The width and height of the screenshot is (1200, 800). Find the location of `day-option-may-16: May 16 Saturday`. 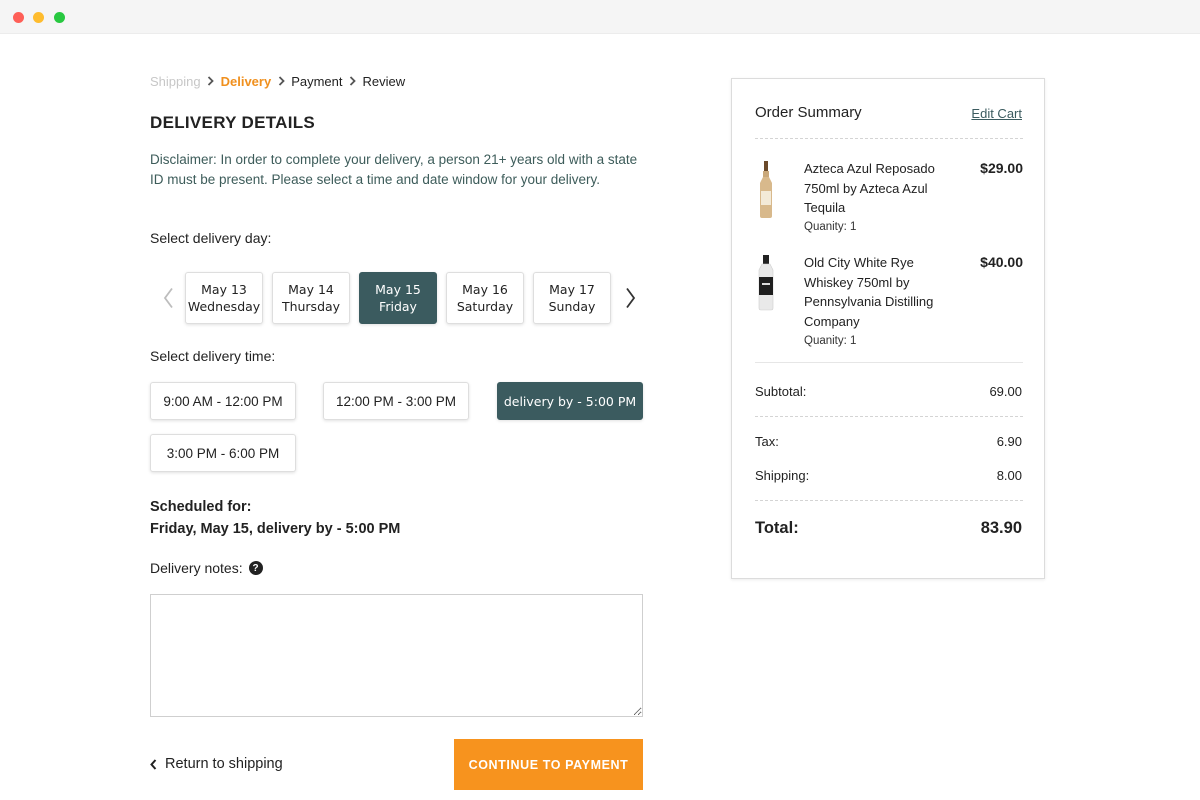

day-option-may-16: May 16 Saturday is located at coordinates (485, 298).